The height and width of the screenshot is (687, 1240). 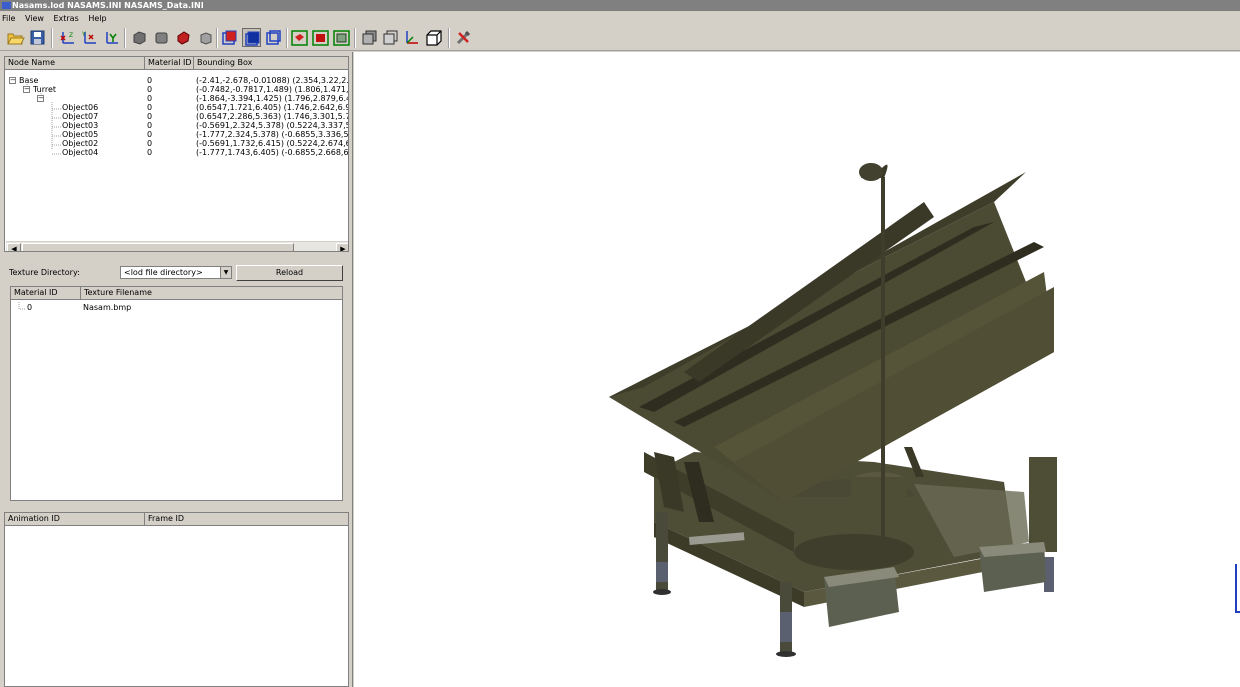 I want to click on expand-group-toggle: −, so click(x=40, y=98).